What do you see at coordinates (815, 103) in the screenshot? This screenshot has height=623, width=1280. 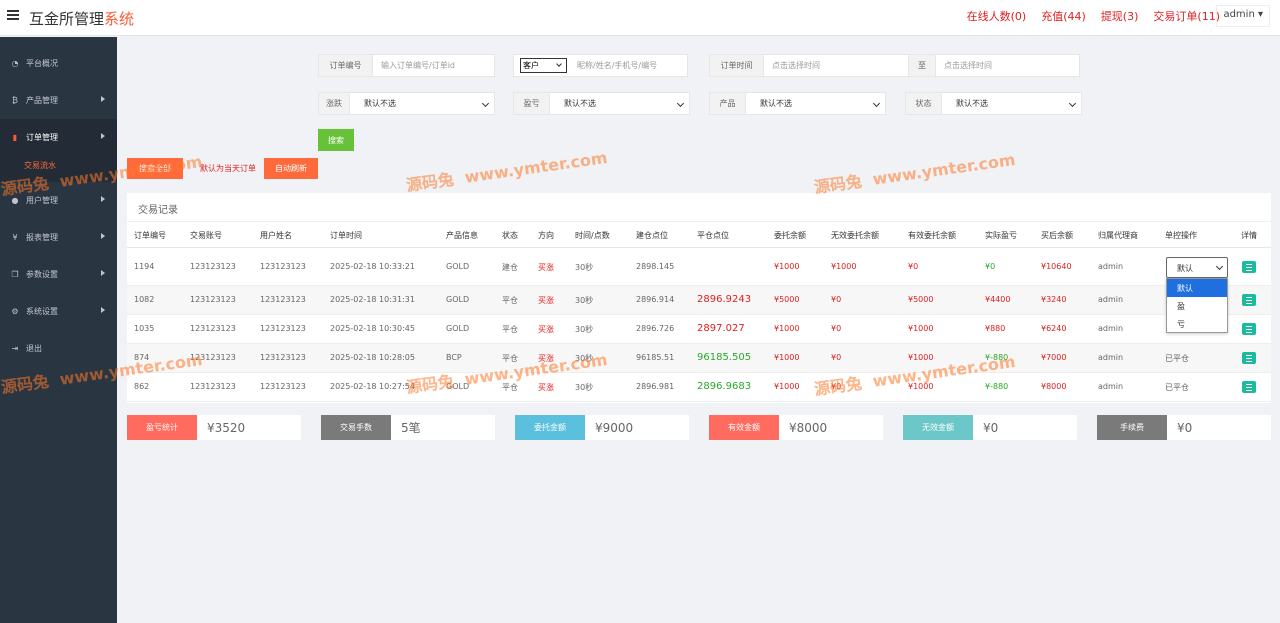 I see `product-select: 默认不选` at bounding box center [815, 103].